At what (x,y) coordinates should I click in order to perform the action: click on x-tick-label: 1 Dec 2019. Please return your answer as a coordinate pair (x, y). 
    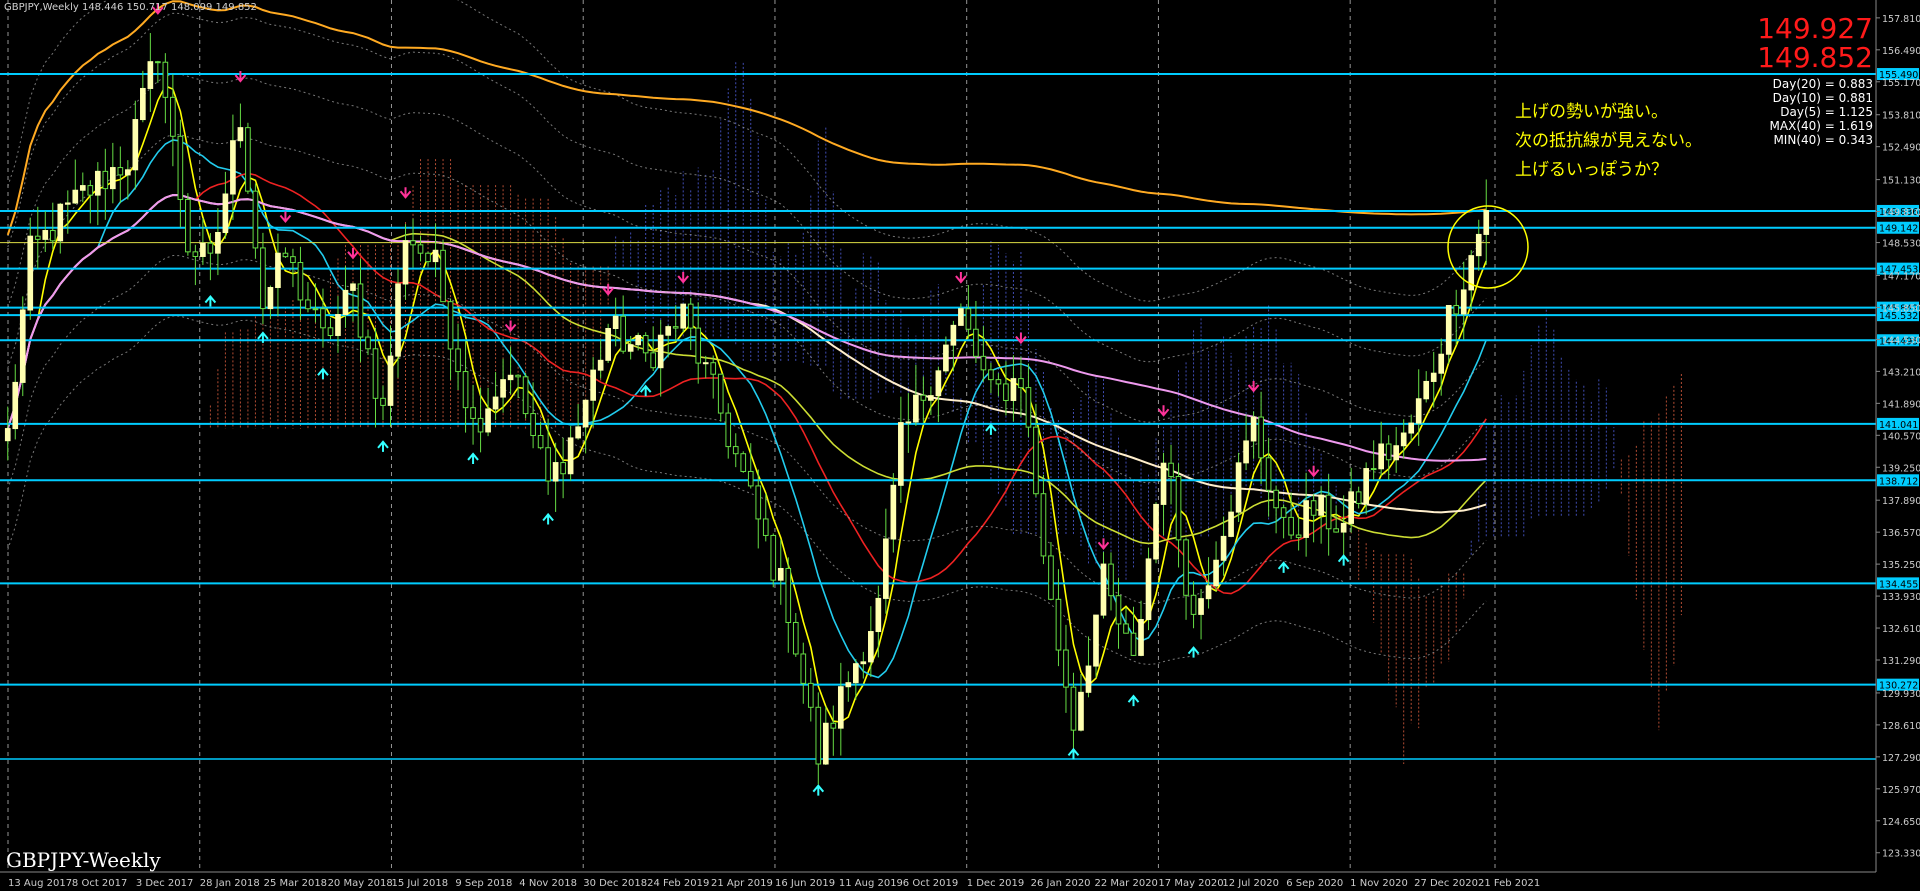
    Looking at the image, I should click on (996, 883).